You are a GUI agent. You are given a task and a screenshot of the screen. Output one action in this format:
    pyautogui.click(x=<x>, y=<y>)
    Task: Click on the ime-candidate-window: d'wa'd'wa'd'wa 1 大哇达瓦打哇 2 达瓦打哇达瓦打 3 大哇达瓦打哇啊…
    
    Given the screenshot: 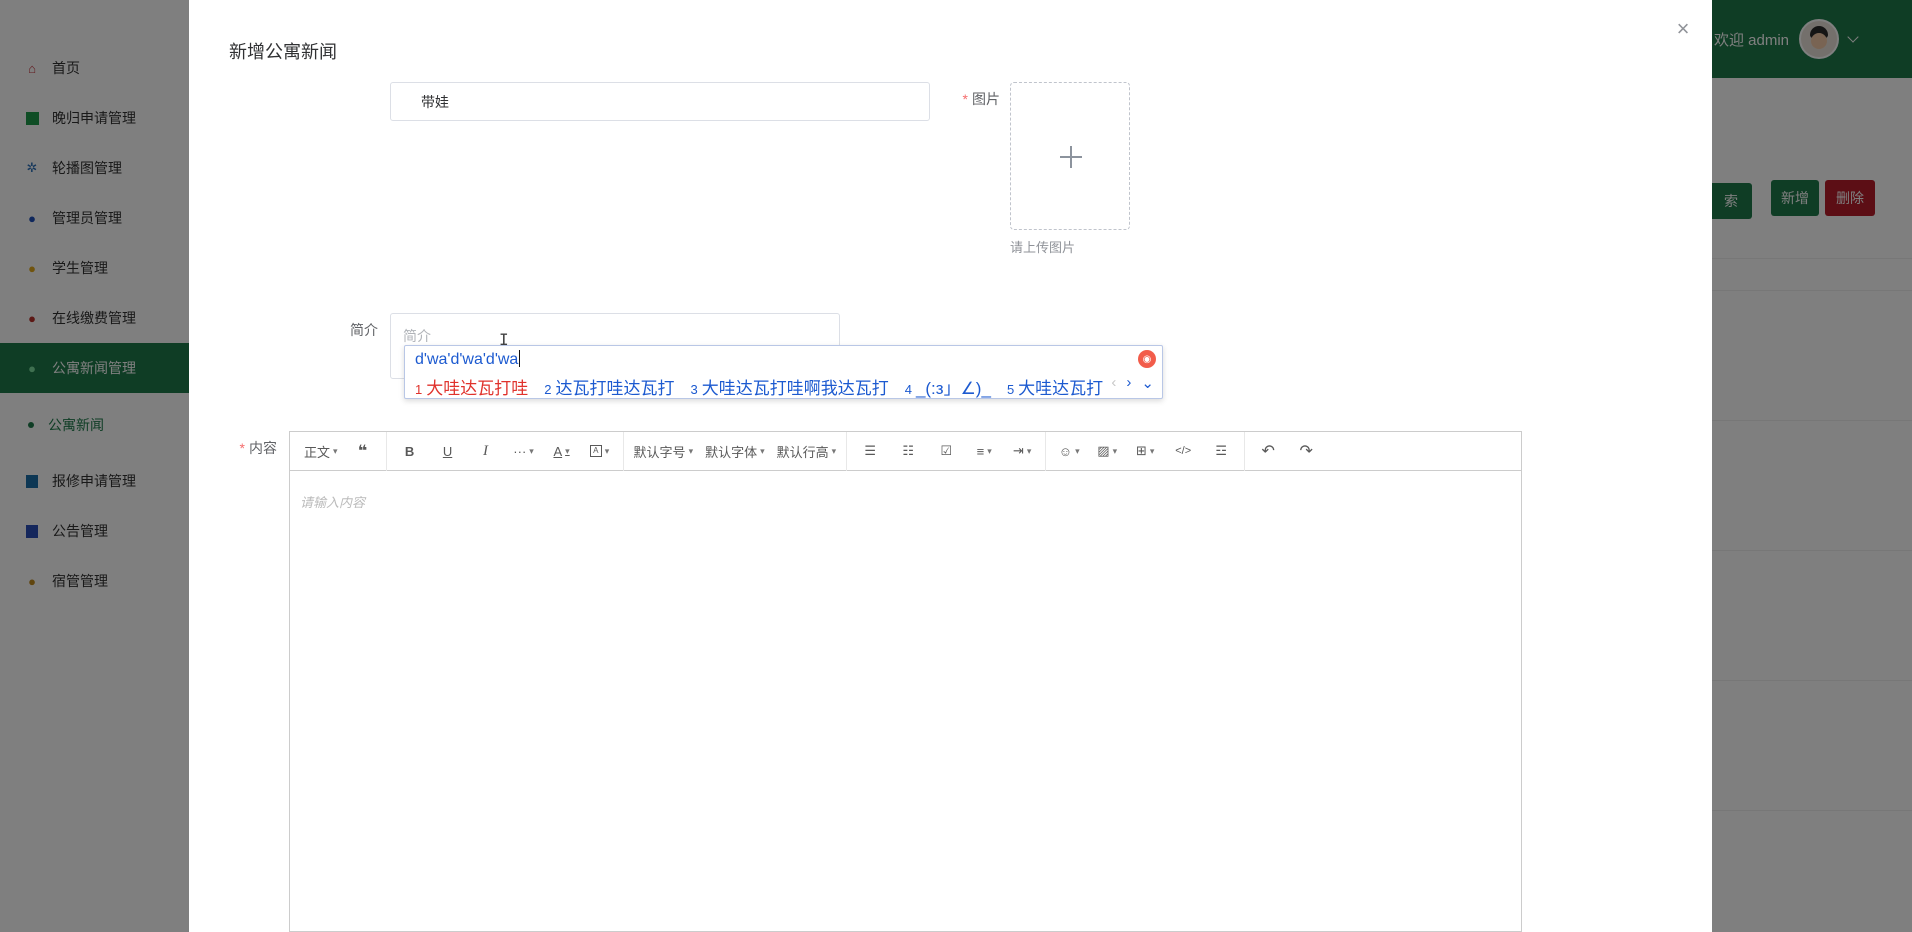 What is the action you would take?
    pyautogui.click(x=783, y=372)
    